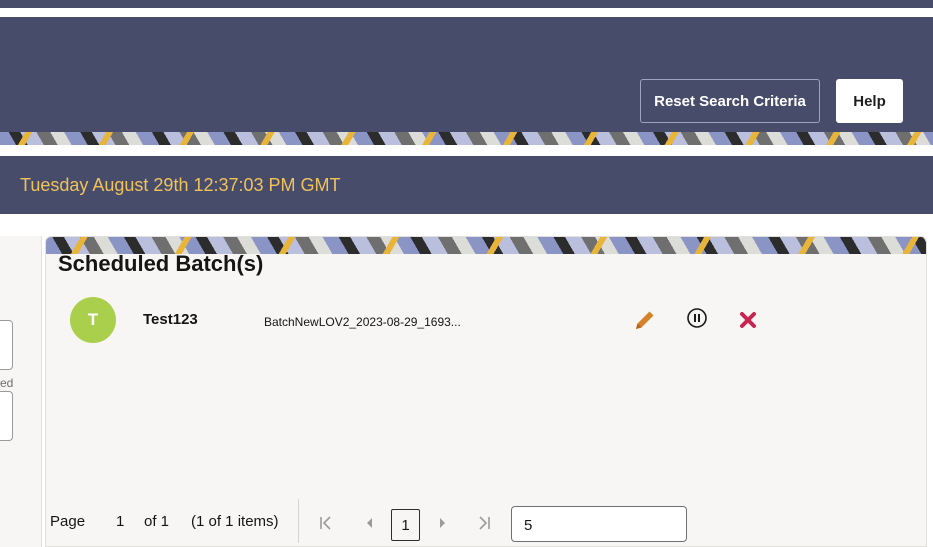 This screenshot has height=547, width=933. What do you see at coordinates (466, 138) in the screenshot?
I see `header-pattern-band` at bounding box center [466, 138].